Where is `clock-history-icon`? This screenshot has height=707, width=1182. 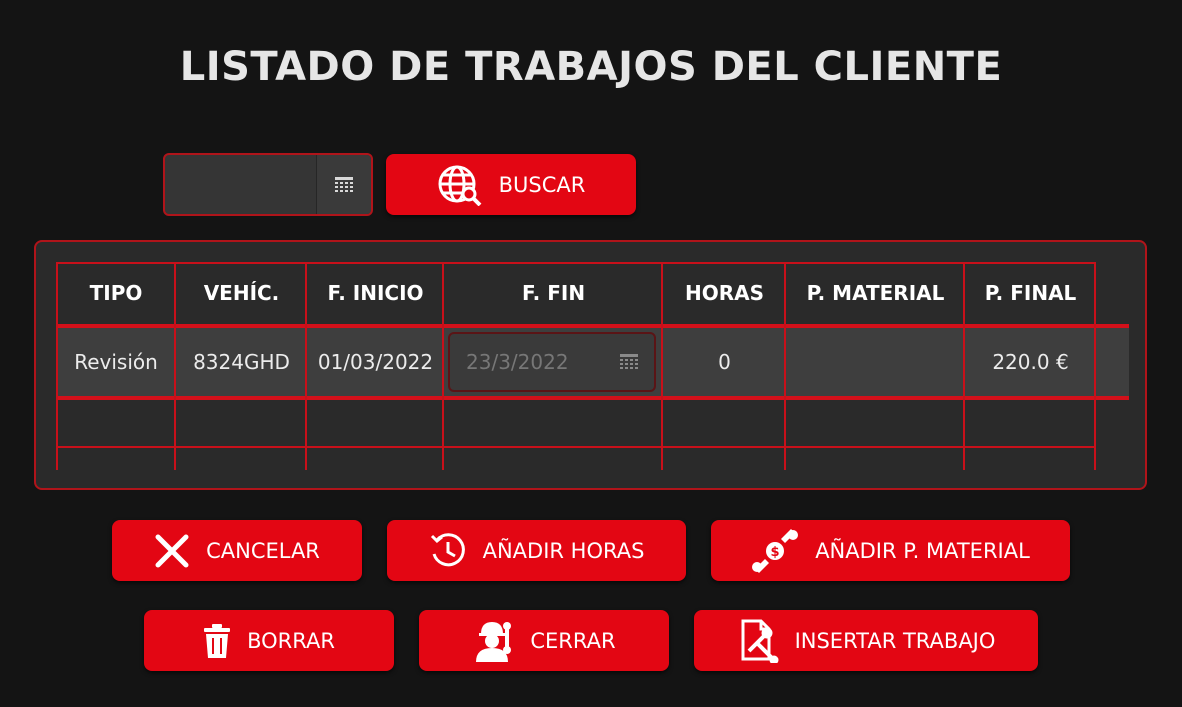
clock-history-icon is located at coordinates (448, 551).